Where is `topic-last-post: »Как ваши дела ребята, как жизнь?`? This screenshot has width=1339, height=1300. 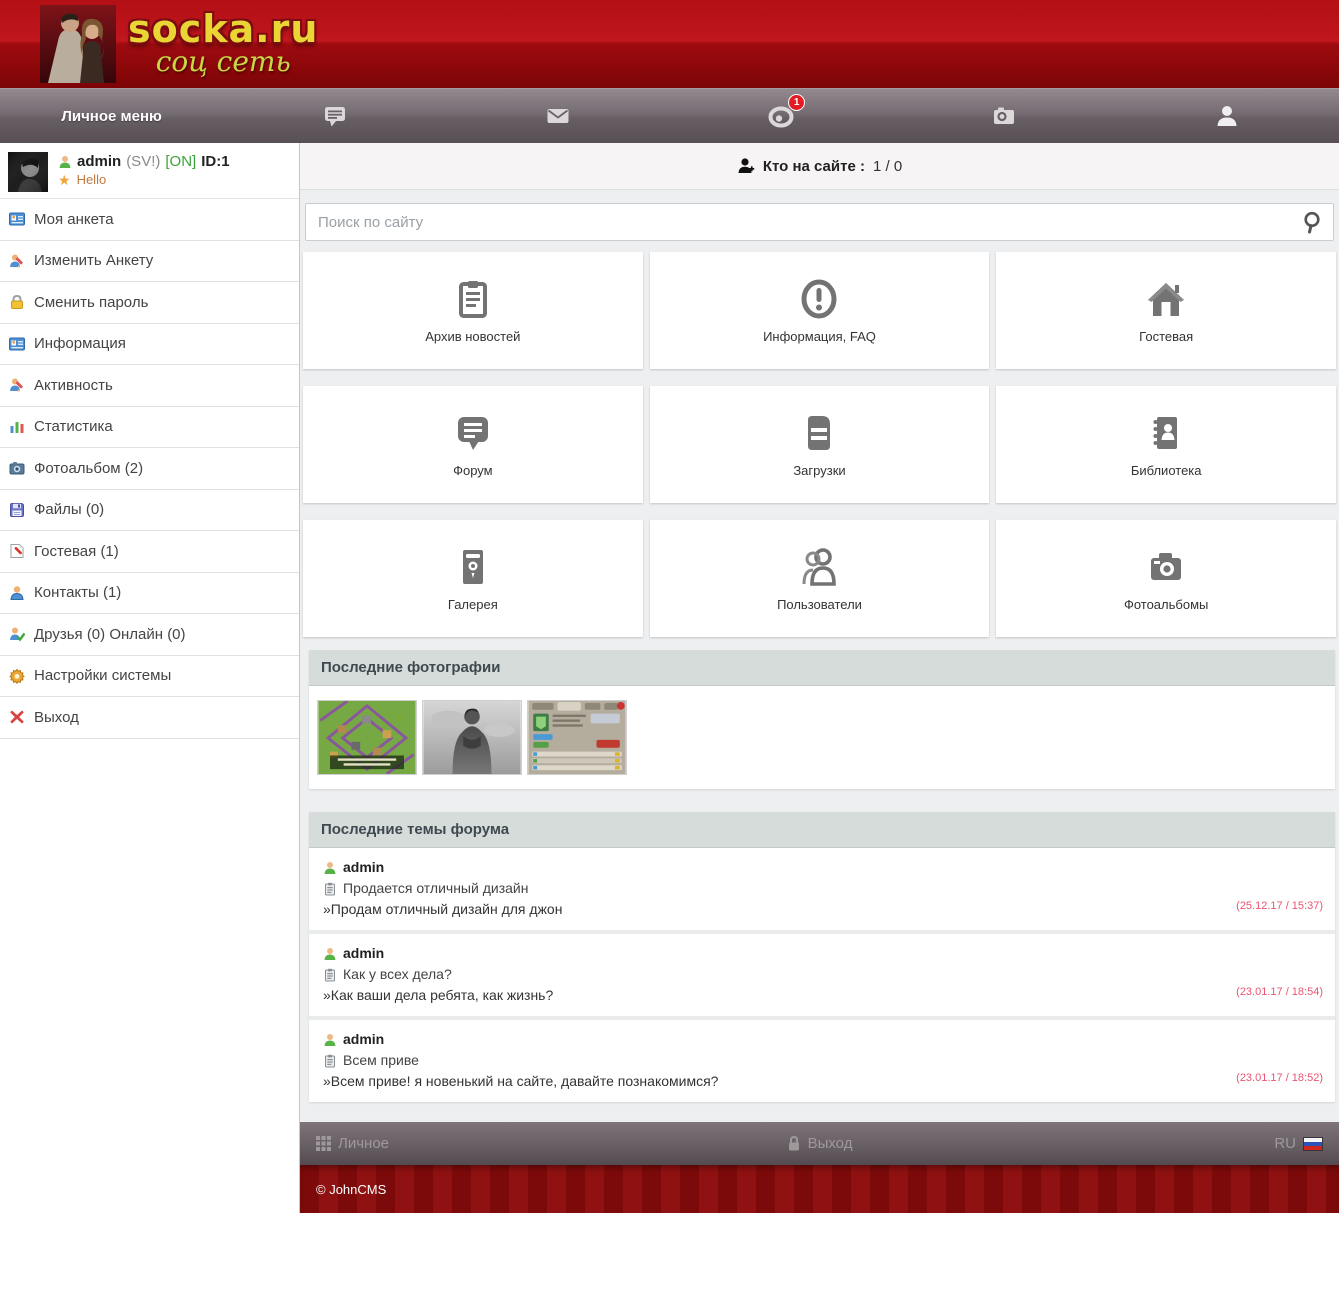
topic-last-post: »Как ваши дела ребята, как жизнь? is located at coordinates (438, 995).